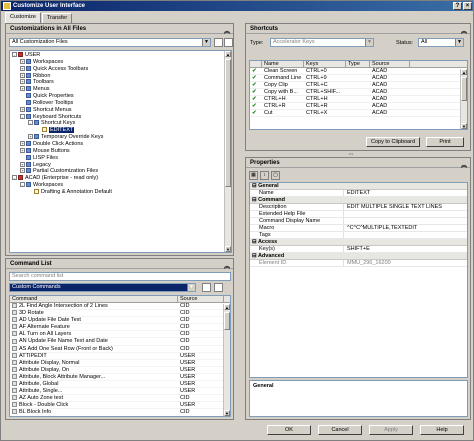  Describe the element at coordinates (358, 242) in the screenshot. I see `property-category: ⊟ Access` at that location.